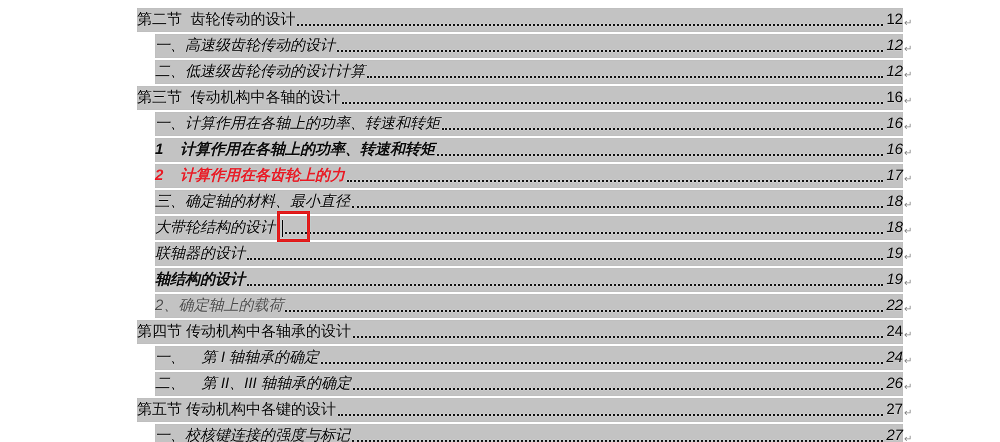  Describe the element at coordinates (200, 254) in the screenshot. I see `entry-title: 联轴器的设计` at that location.